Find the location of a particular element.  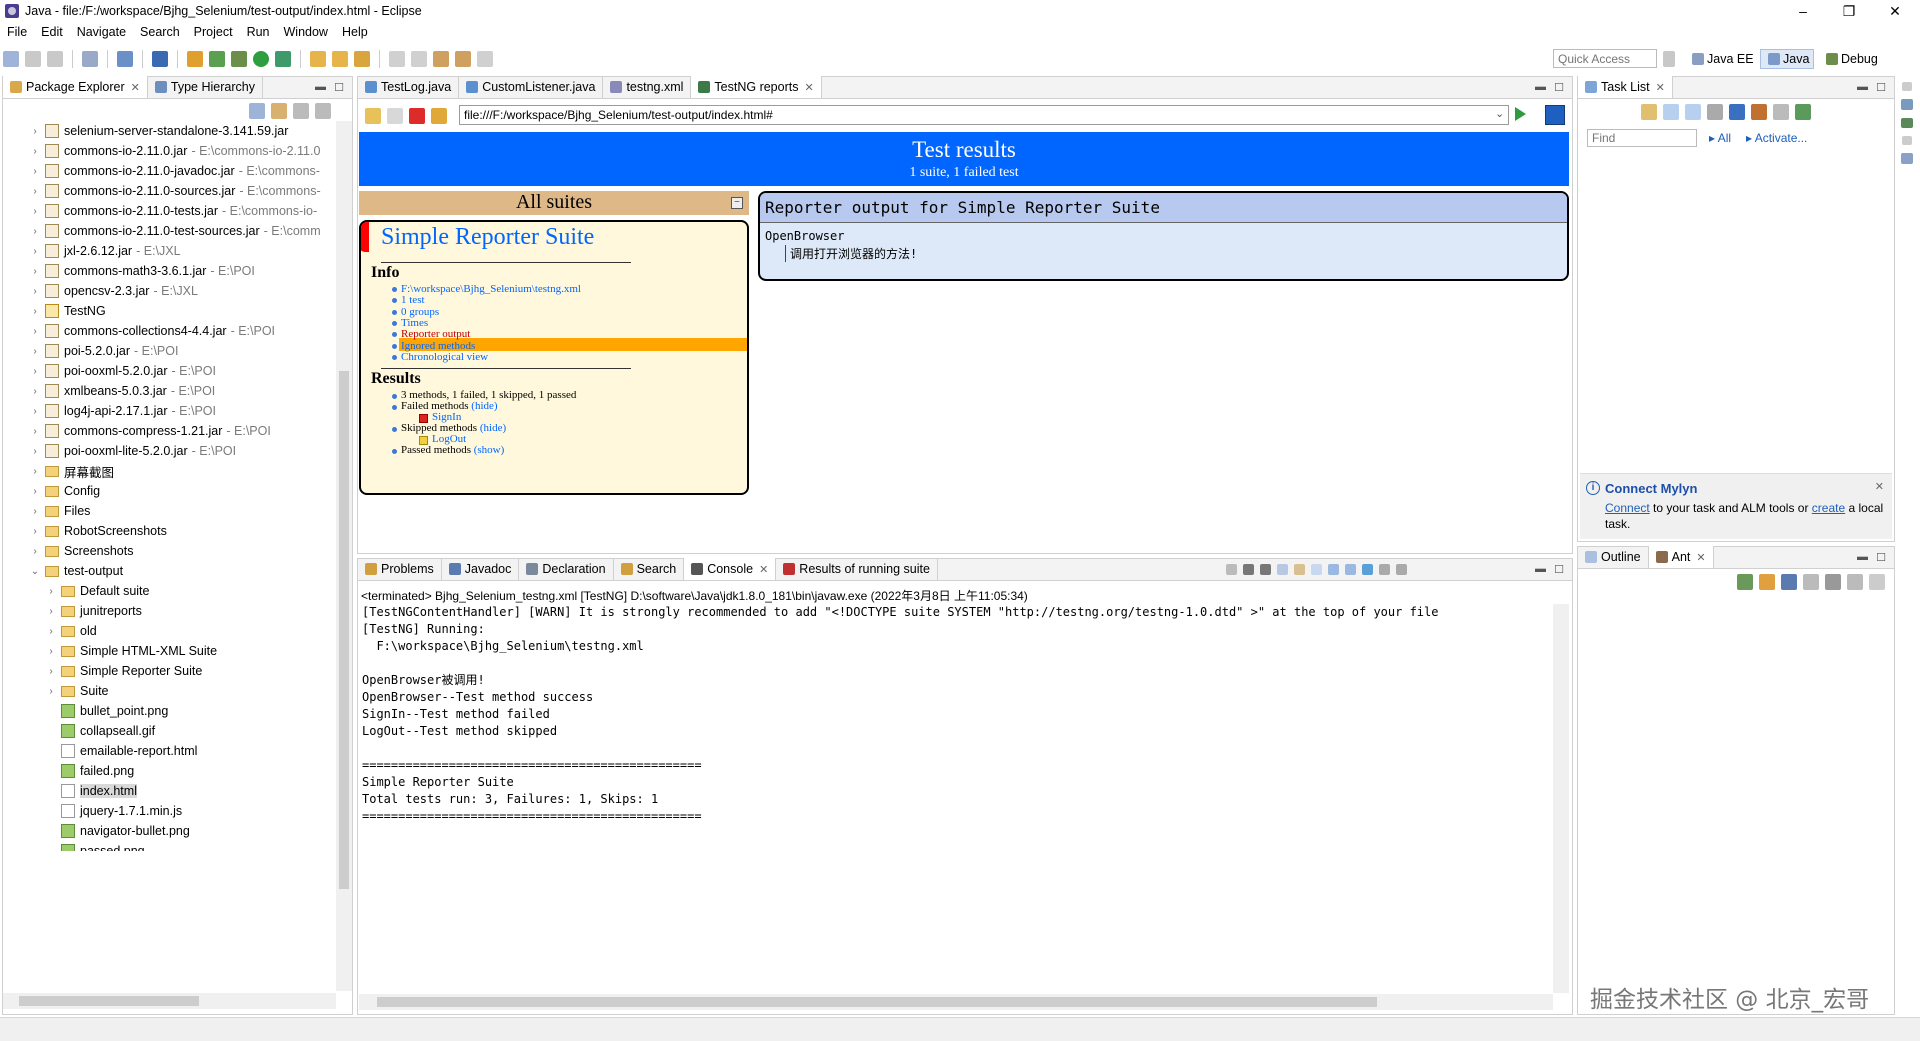

terminate-icon is located at coordinates (1231, 569).